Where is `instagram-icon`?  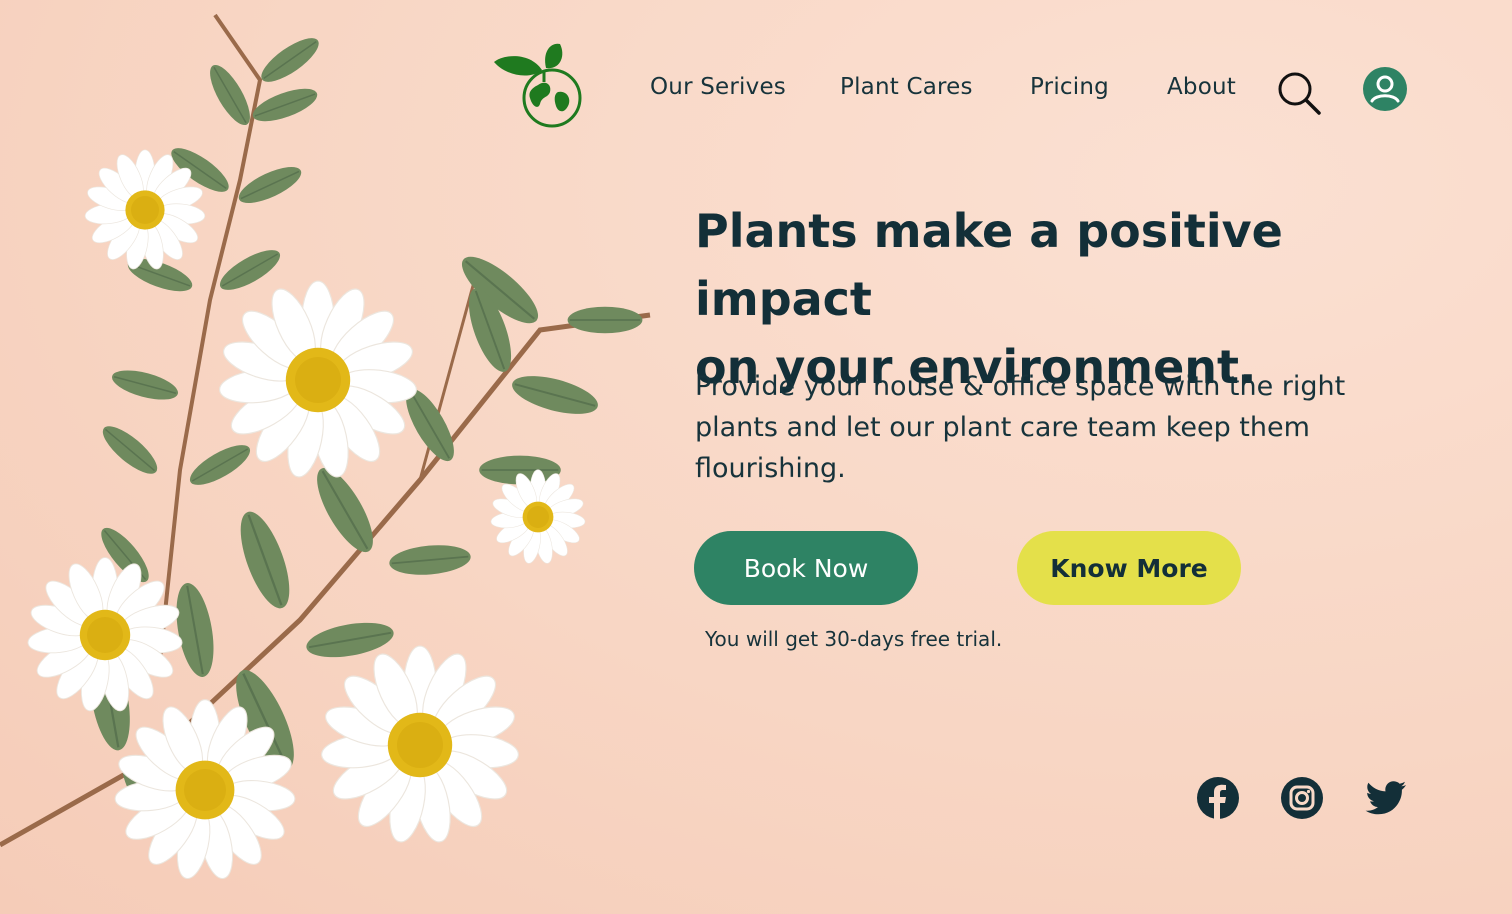 instagram-icon is located at coordinates (1302, 798).